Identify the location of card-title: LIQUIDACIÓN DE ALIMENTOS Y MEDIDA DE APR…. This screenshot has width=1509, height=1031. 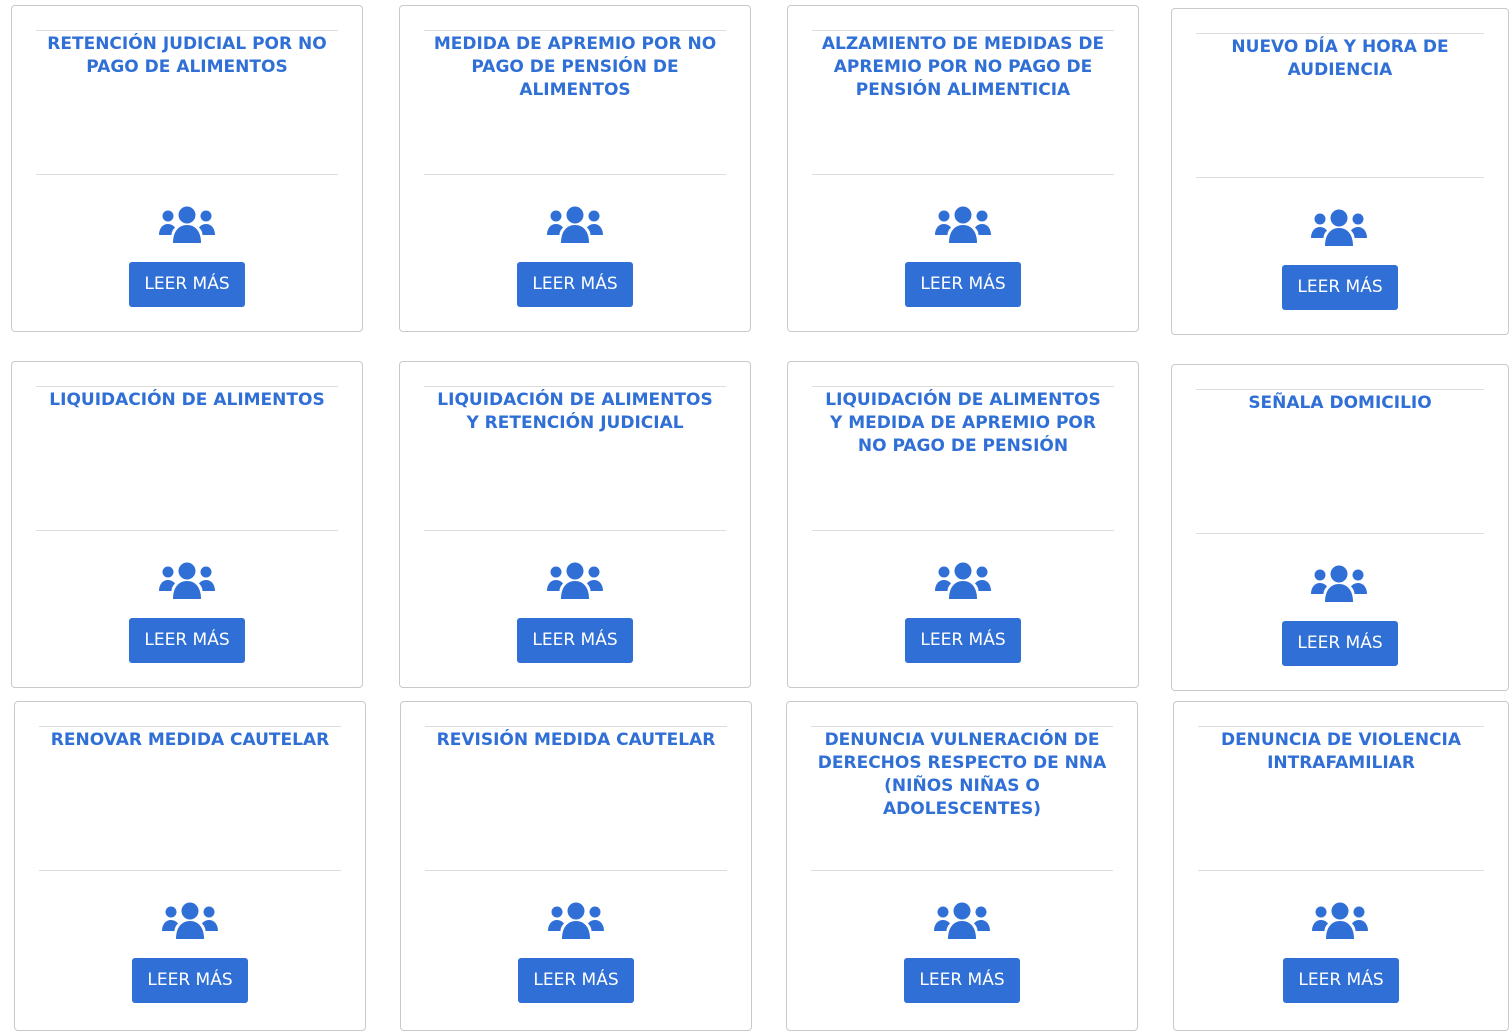
(963, 423).